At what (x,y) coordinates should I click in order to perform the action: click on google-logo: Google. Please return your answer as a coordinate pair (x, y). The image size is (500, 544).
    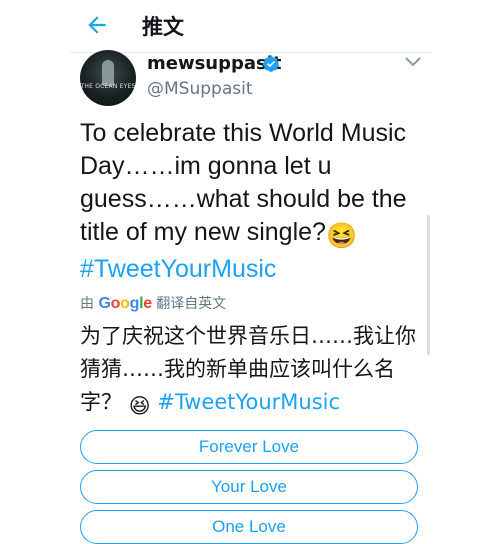
    Looking at the image, I should click on (125, 303).